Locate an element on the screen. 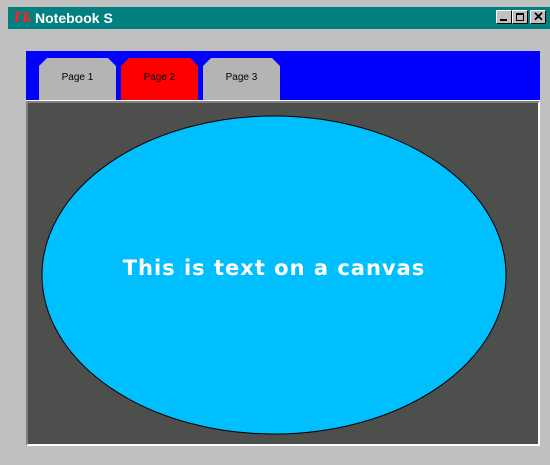  close-button: ✕ is located at coordinates (538, 17).